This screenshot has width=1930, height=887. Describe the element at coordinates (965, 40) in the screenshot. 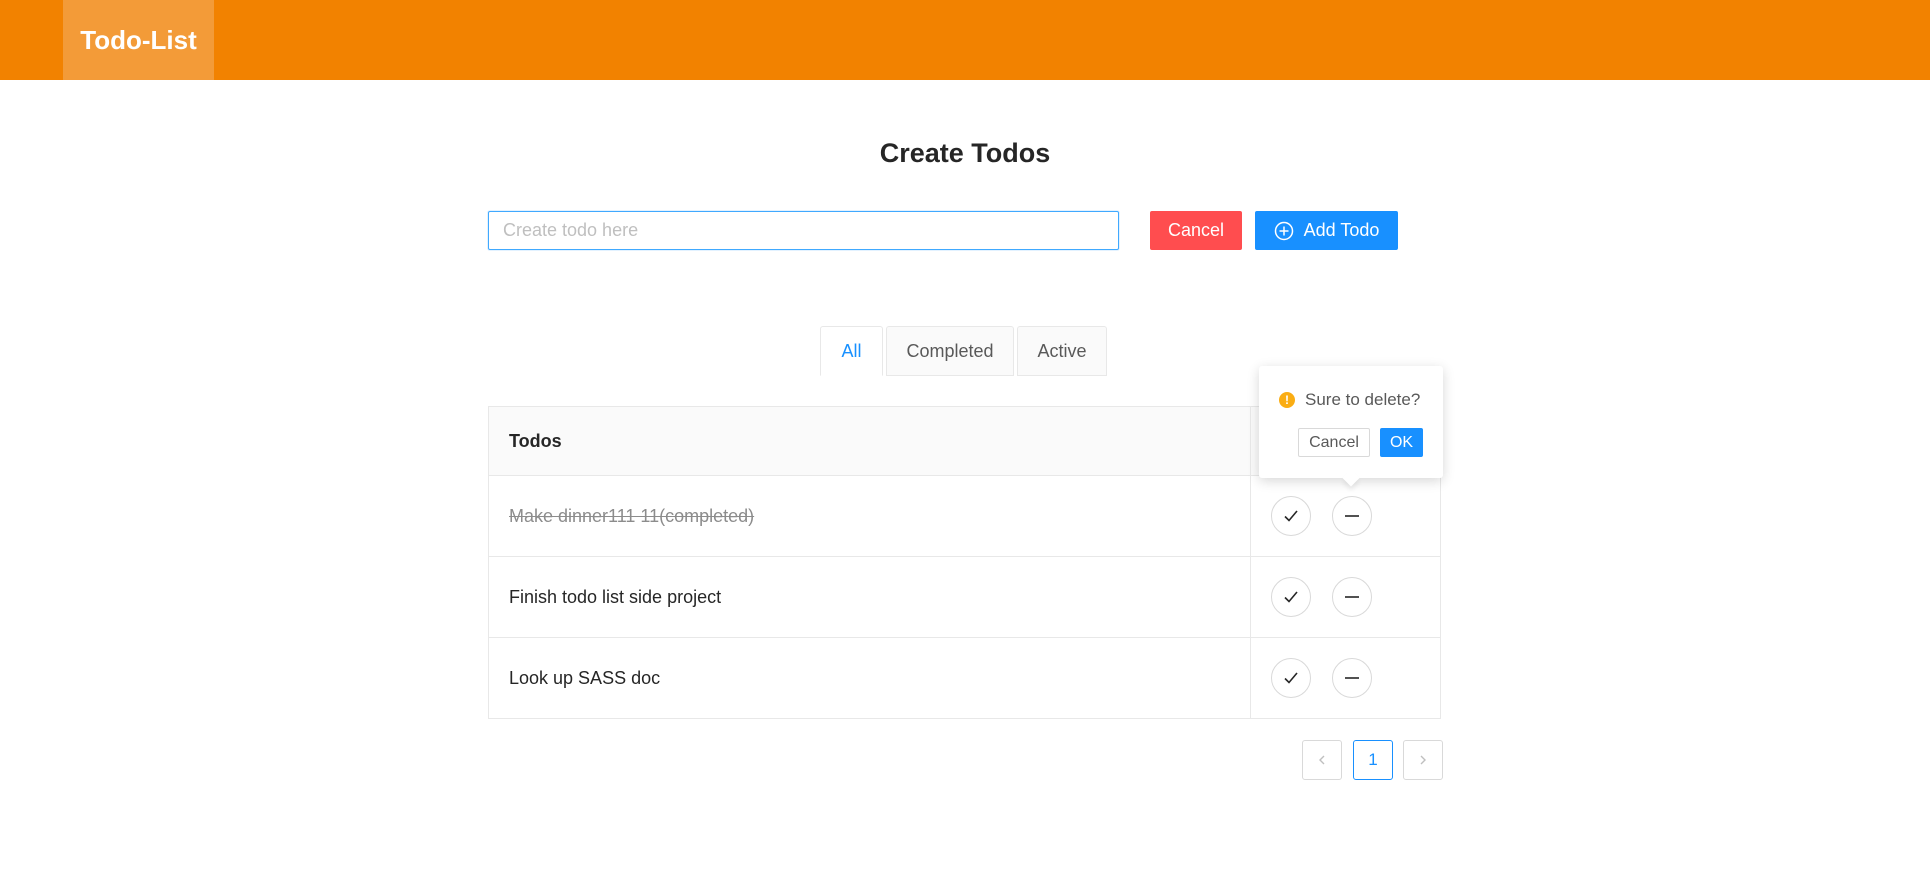

I see `app-header: Todo-List` at that location.